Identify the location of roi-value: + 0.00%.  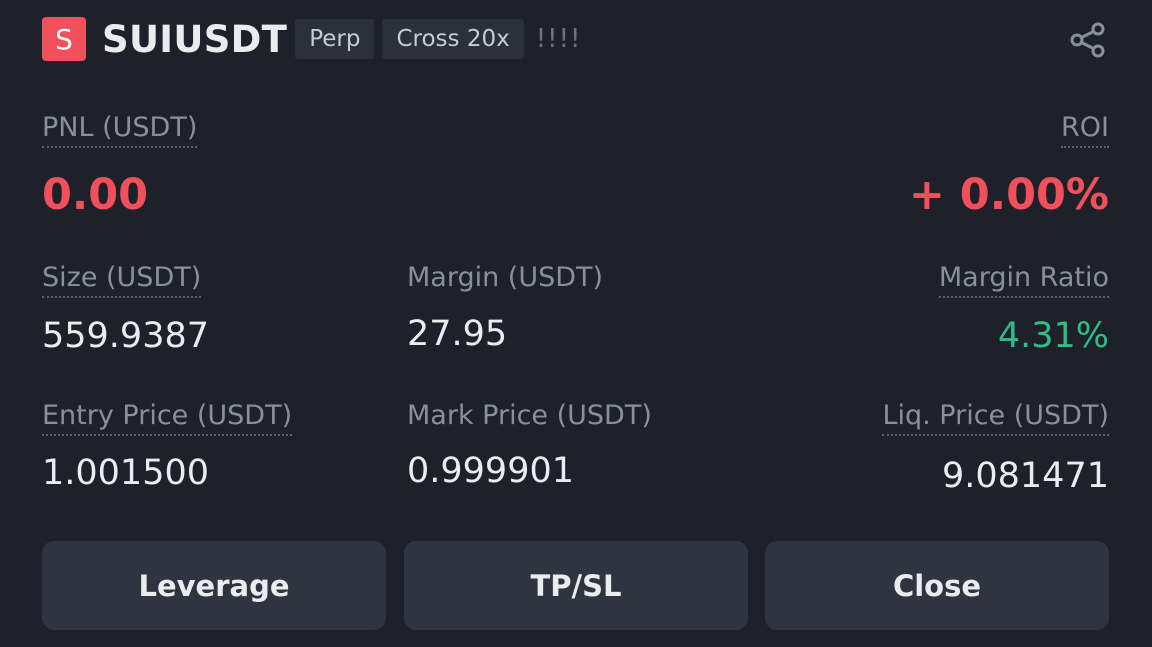
(1008, 195).